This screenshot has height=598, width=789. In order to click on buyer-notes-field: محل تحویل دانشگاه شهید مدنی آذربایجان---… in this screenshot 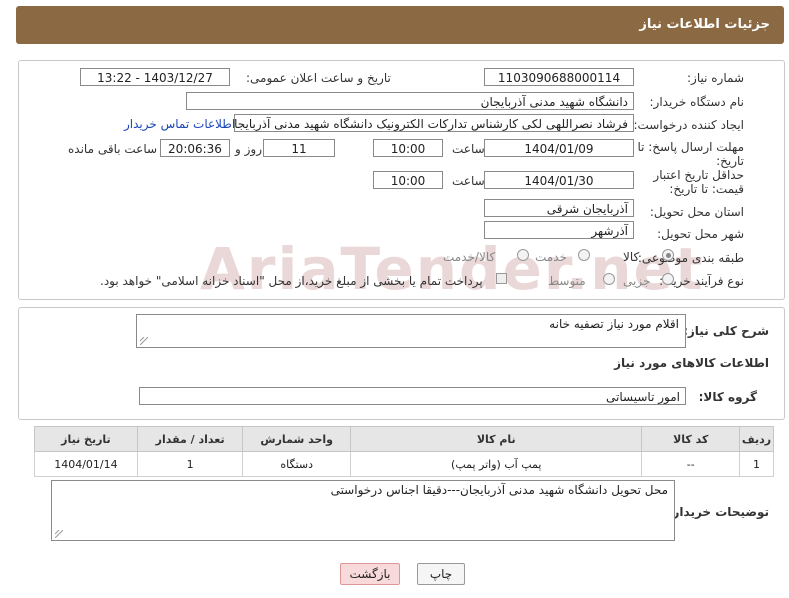, I will do `click(363, 510)`.